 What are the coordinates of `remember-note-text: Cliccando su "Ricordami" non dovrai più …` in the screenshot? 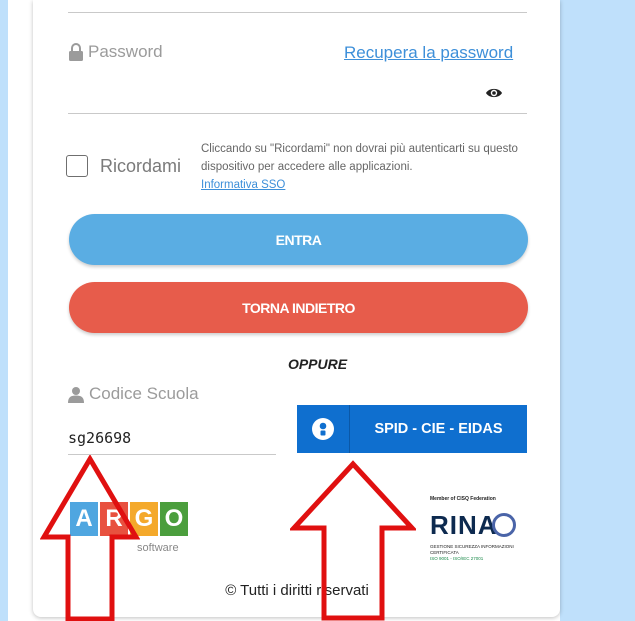 It's located at (359, 158).